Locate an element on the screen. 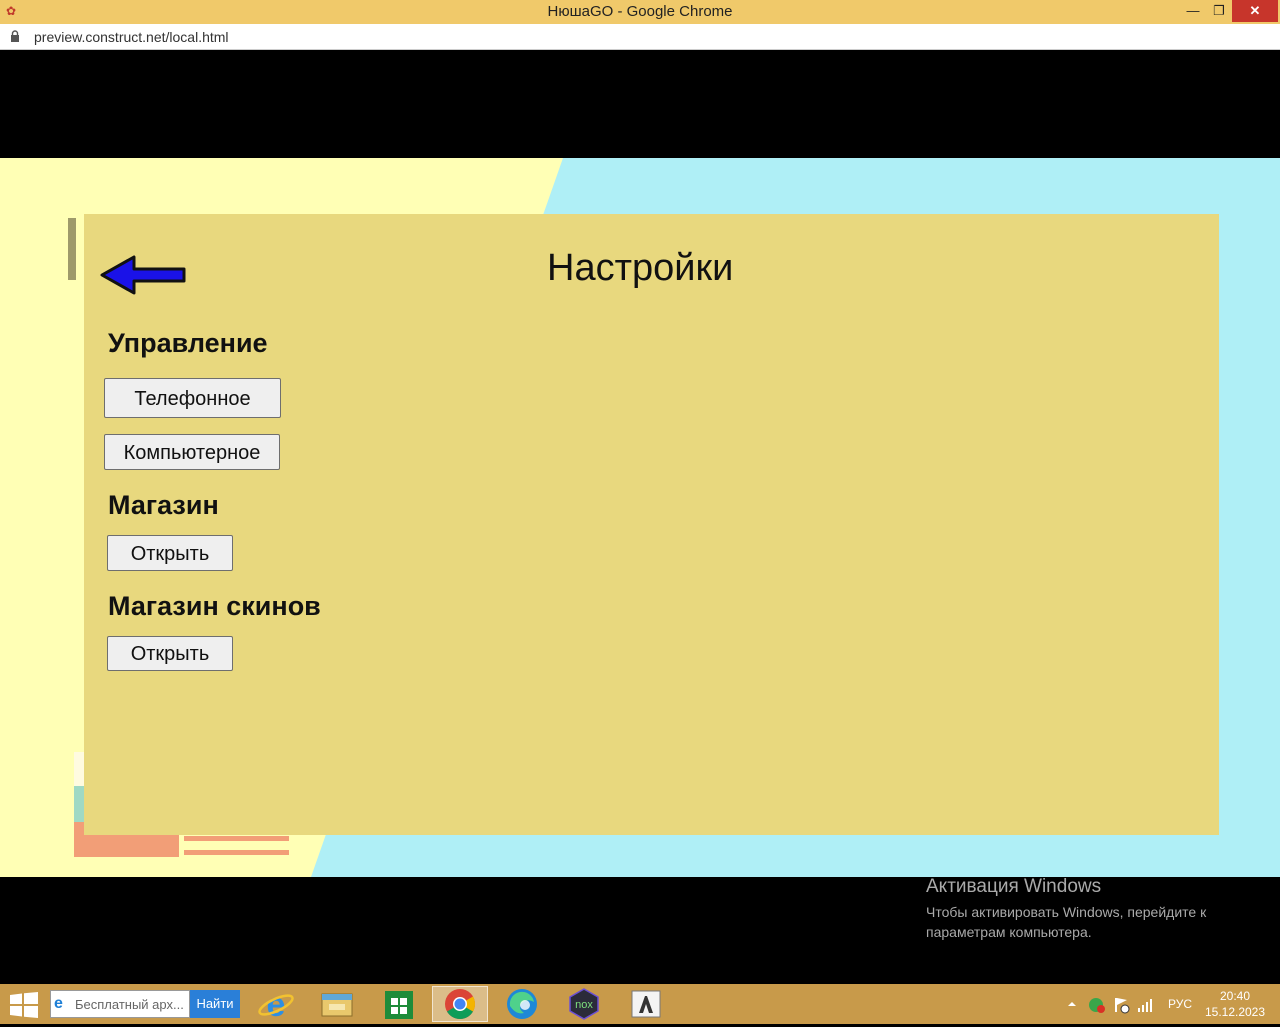 The width and height of the screenshot is (1280, 1027). file-explorer-icon is located at coordinates (337, 1005).